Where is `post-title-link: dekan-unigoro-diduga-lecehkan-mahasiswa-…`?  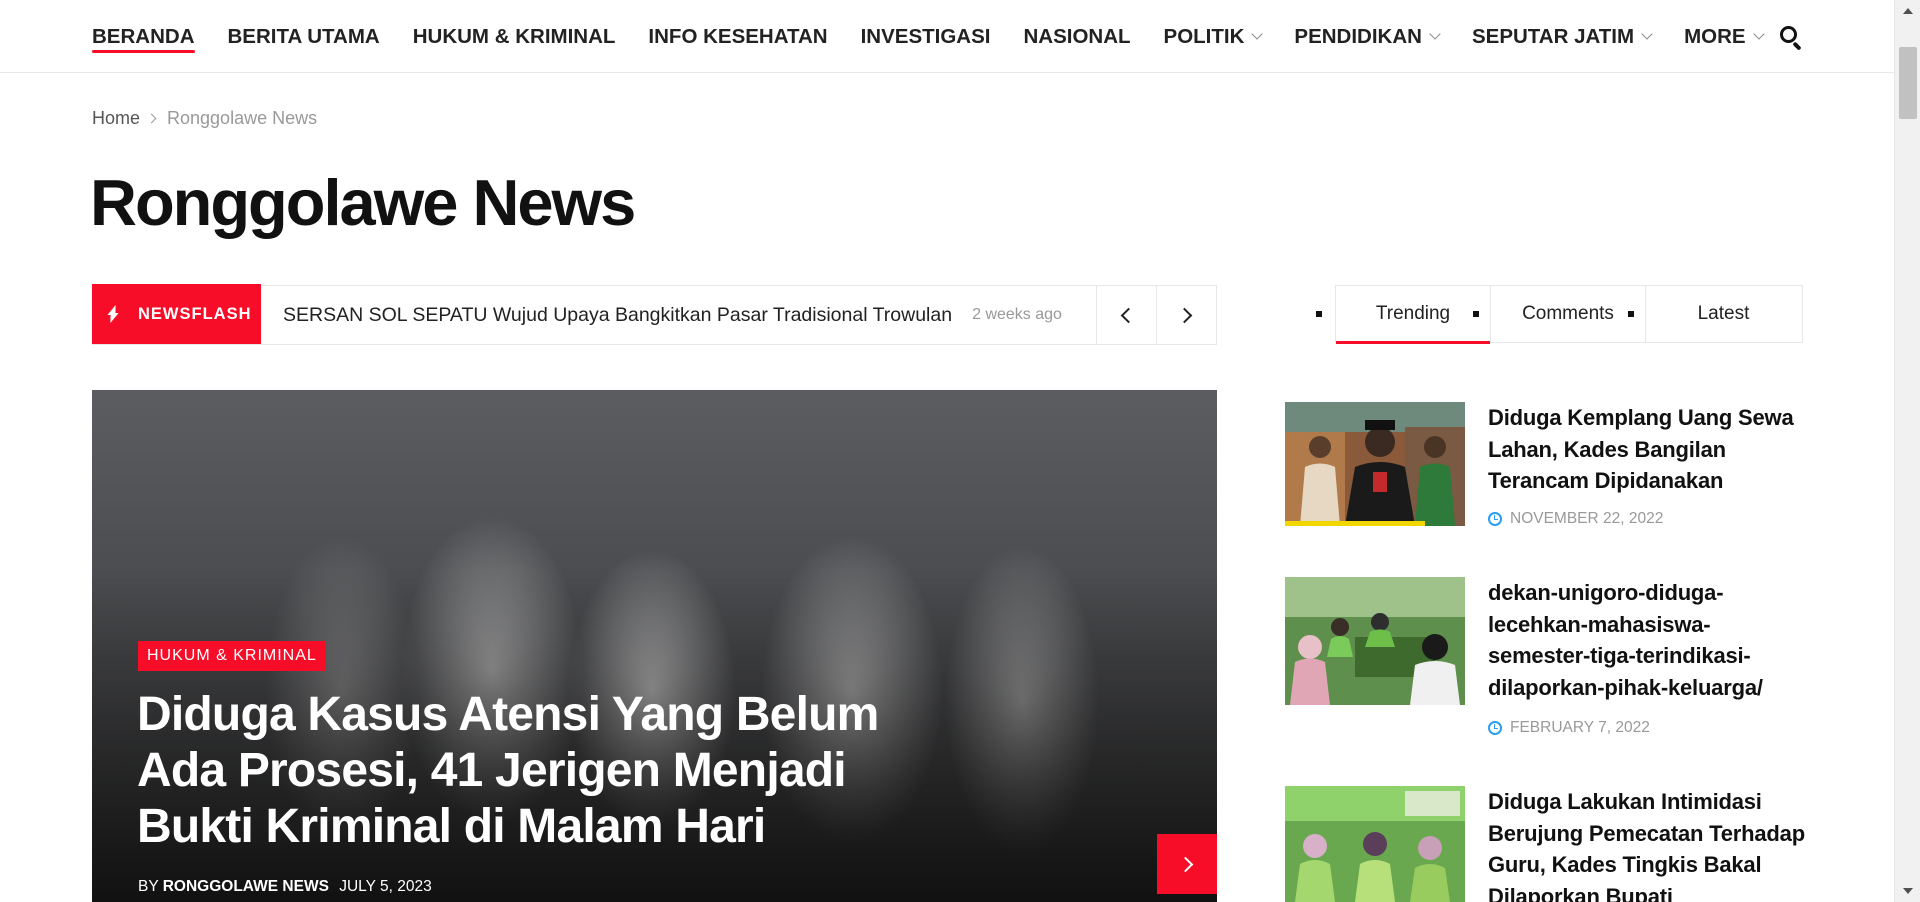 post-title-link: dekan-unigoro-diduga-lecehkan-mahasiswa-… is located at coordinates (1648, 640).